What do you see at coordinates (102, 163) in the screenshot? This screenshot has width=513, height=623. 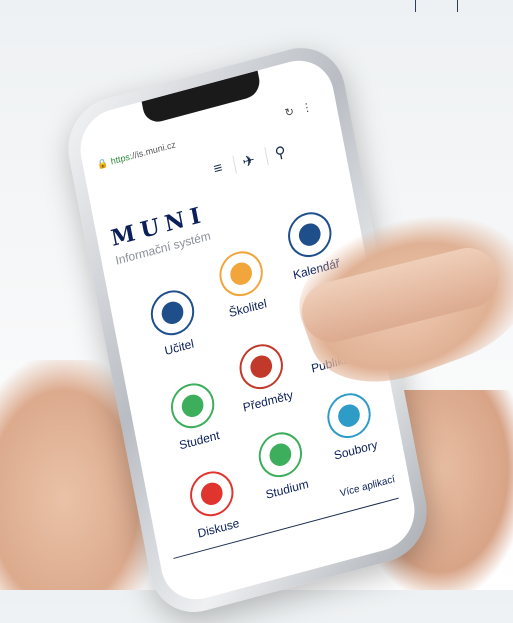 I see `lock-icon: 🔒` at bounding box center [102, 163].